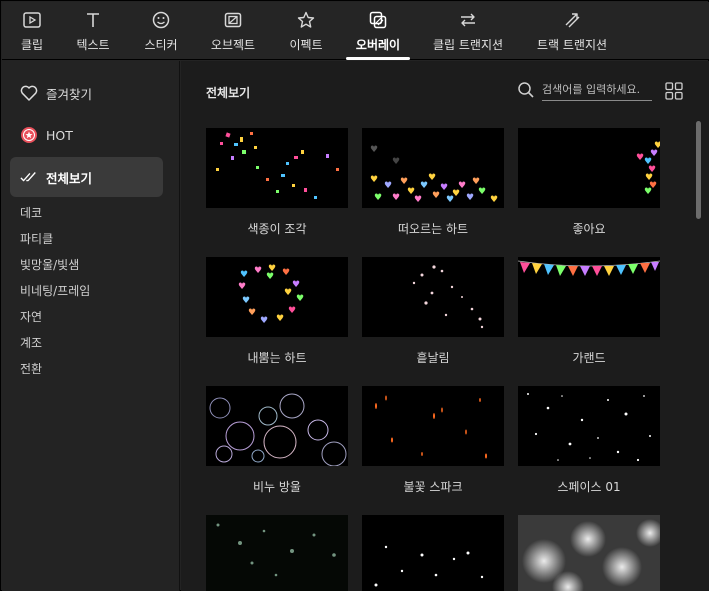 This screenshot has height=591, width=709. Describe the element at coordinates (306, 45) in the screenshot. I see `tab-label: 이펙트` at that location.